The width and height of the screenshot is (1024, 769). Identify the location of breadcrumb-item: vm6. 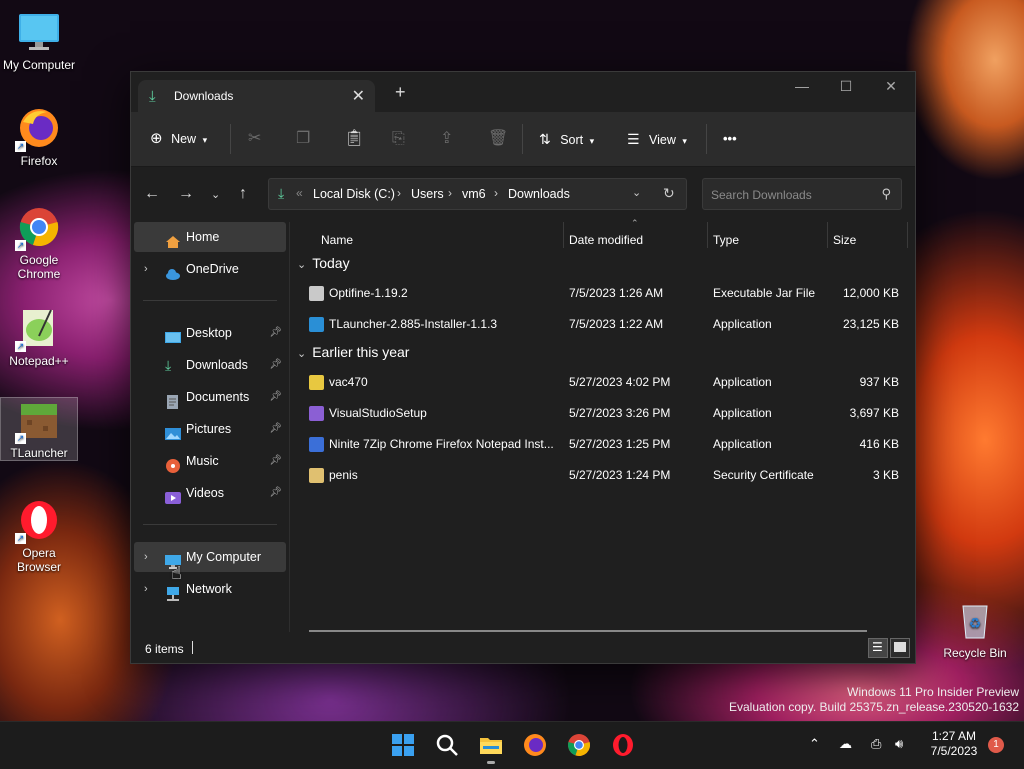
(474, 194).